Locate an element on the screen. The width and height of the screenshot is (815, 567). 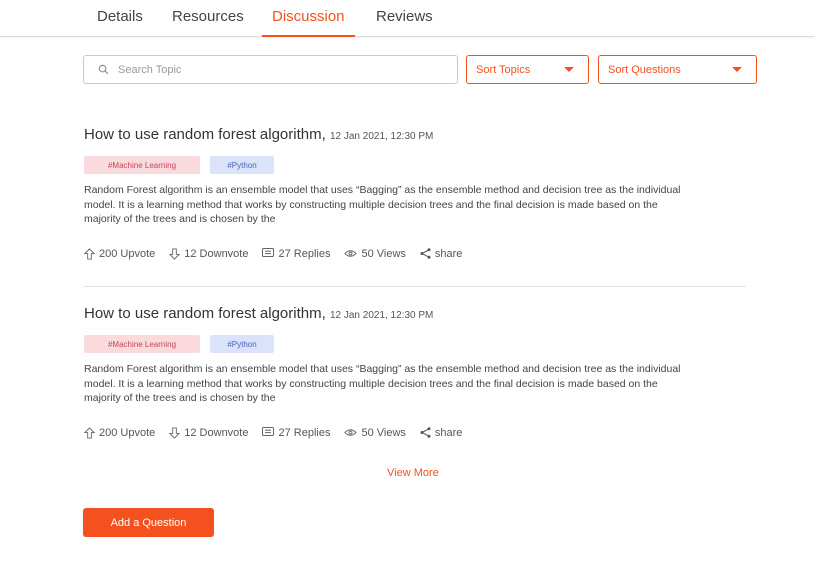
search-box is located at coordinates (270, 69).